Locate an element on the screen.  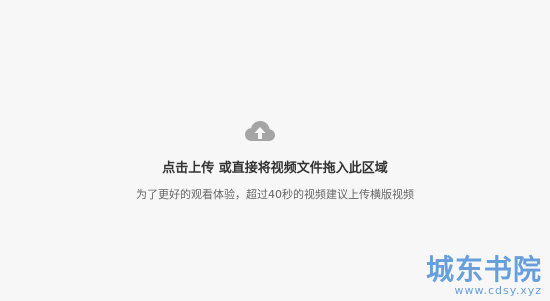
upload-hint-text: 为了更好的观看体验，超过40秒的视频建议上传横版视频 is located at coordinates (275, 194).